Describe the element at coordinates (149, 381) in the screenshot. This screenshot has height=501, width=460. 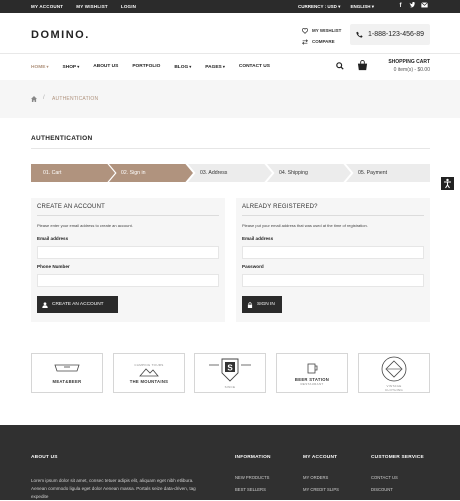
I see `brand-name: THE MOUNTAINS` at that location.